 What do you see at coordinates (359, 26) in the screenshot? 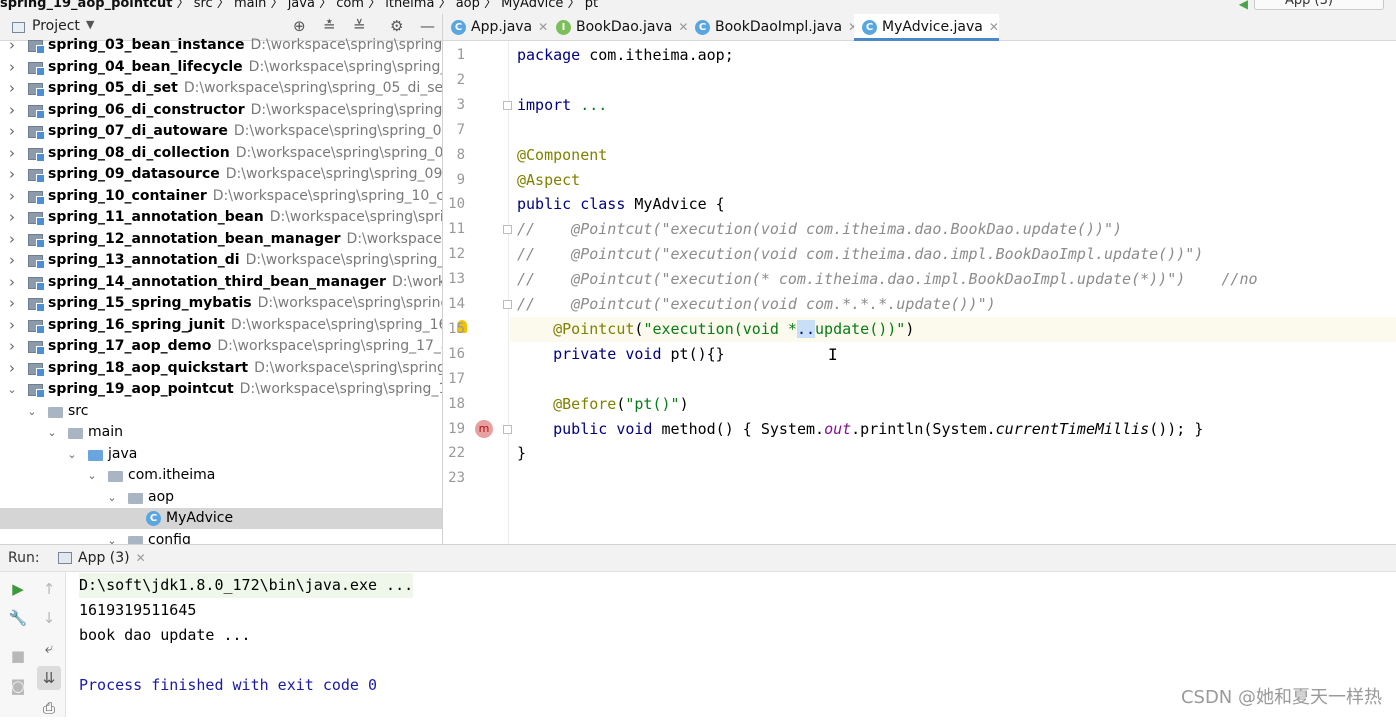
I see `collapse-all-icon: ≚` at bounding box center [359, 26].